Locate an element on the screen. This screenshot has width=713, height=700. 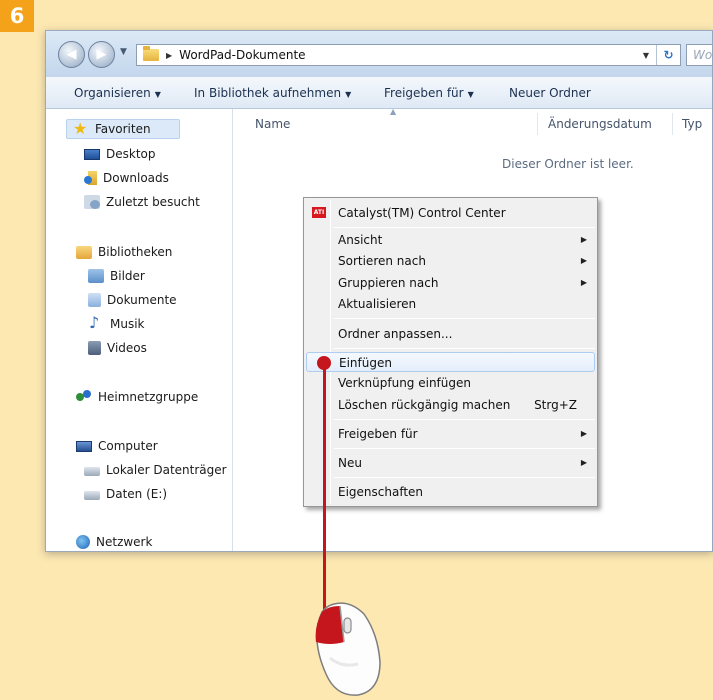
nav-label: Bilder is located at coordinates (127, 276).